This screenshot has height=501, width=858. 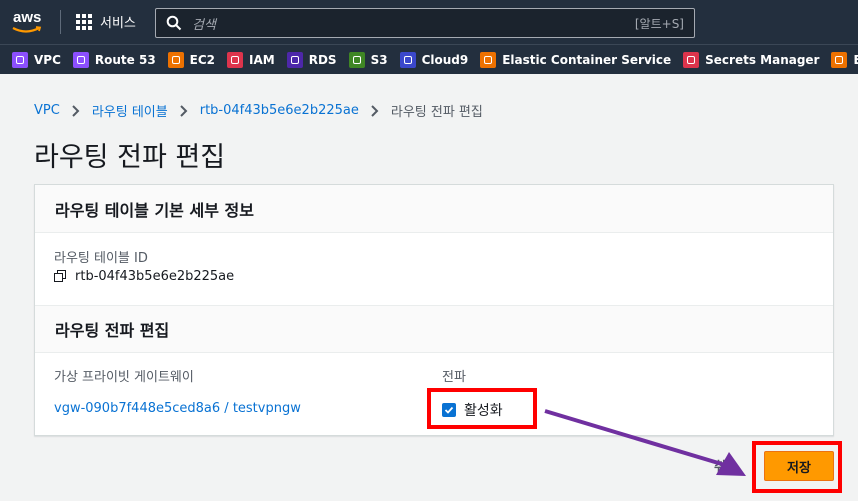 What do you see at coordinates (101, 258) in the screenshot?
I see `route-table-id-label: 라우팅 테이블 ID` at bounding box center [101, 258].